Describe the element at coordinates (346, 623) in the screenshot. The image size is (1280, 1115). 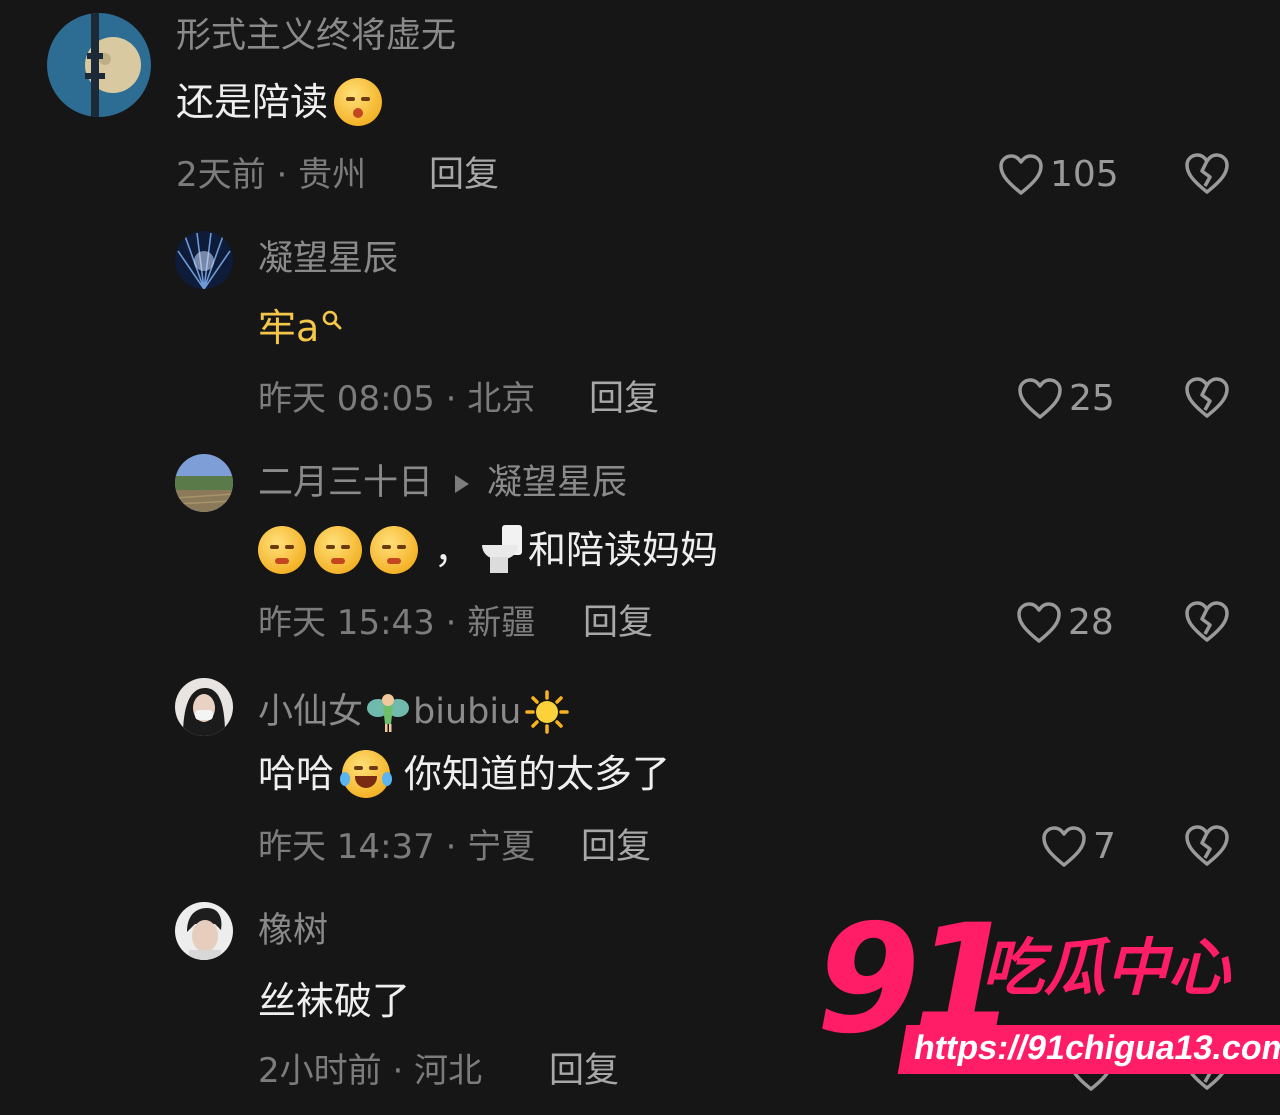
I see `comment-time: 昨天 15:43` at that location.